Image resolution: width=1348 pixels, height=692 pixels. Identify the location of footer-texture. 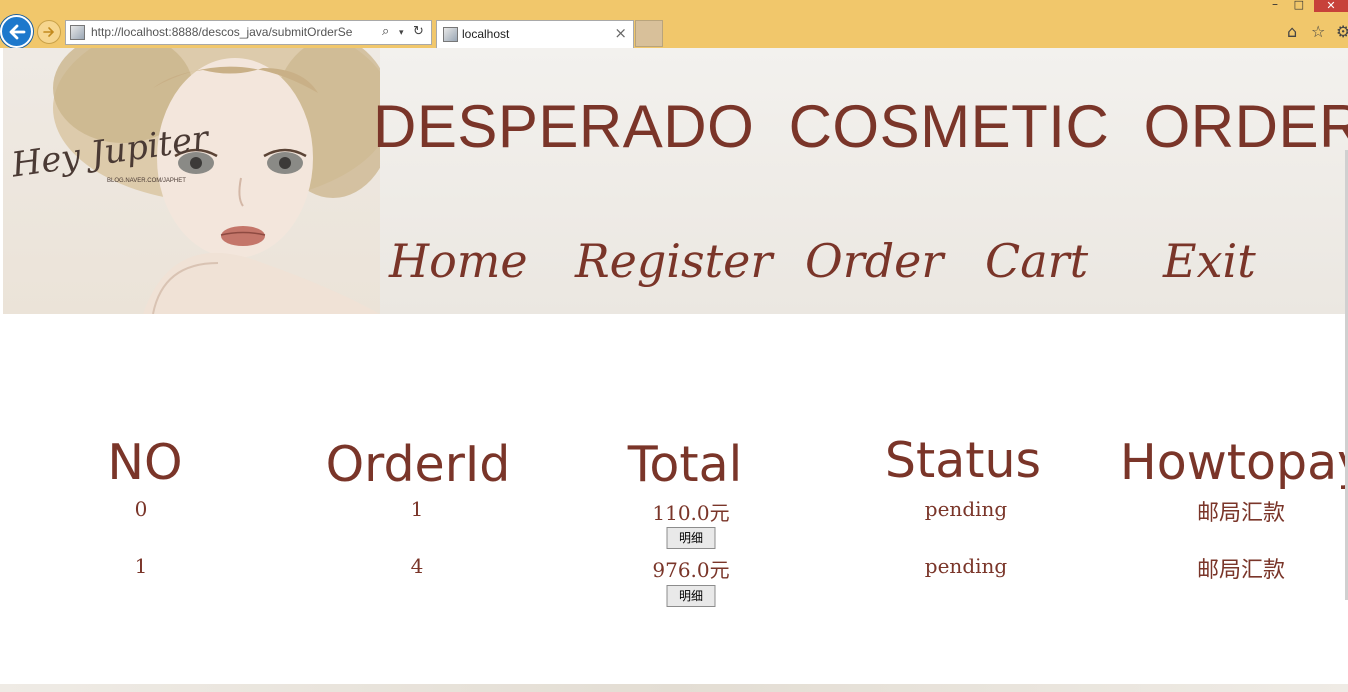
(674, 688).